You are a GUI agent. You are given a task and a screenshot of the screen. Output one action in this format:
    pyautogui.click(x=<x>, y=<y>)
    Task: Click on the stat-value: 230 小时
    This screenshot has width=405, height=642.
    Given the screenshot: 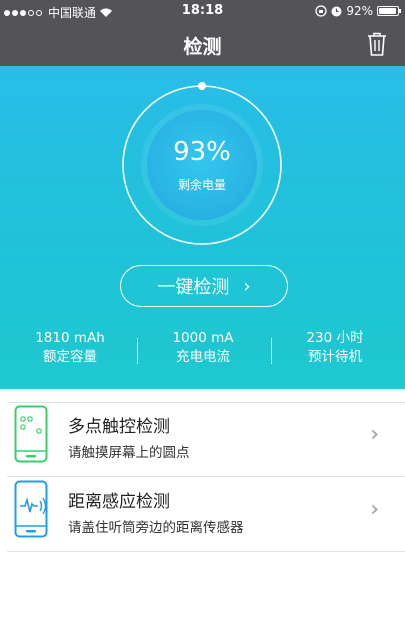 What is the action you would take?
    pyautogui.click(x=335, y=338)
    